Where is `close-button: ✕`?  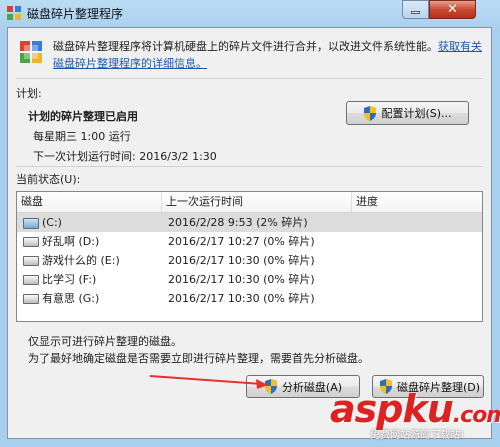 close-button: ✕ is located at coordinates (452, 9).